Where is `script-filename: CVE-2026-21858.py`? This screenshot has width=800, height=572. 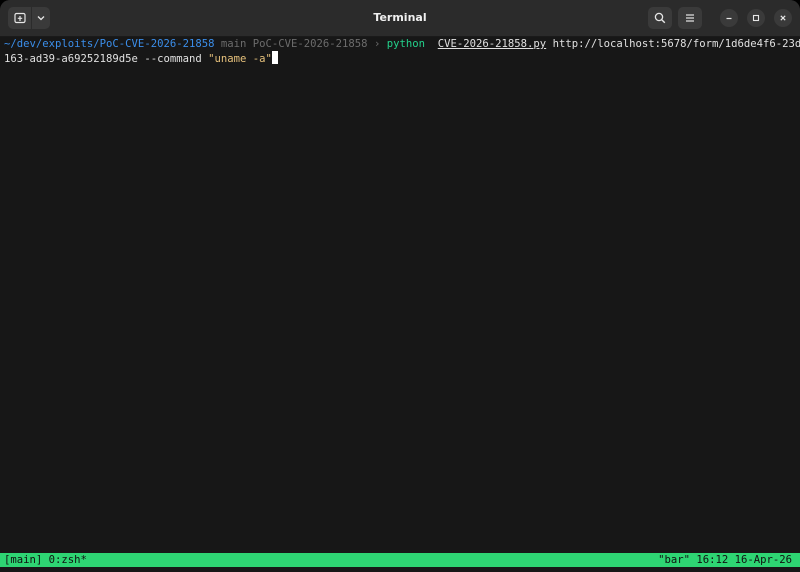 script-filename: CVE-2026-21858.py is located at coordinates (492, 44).